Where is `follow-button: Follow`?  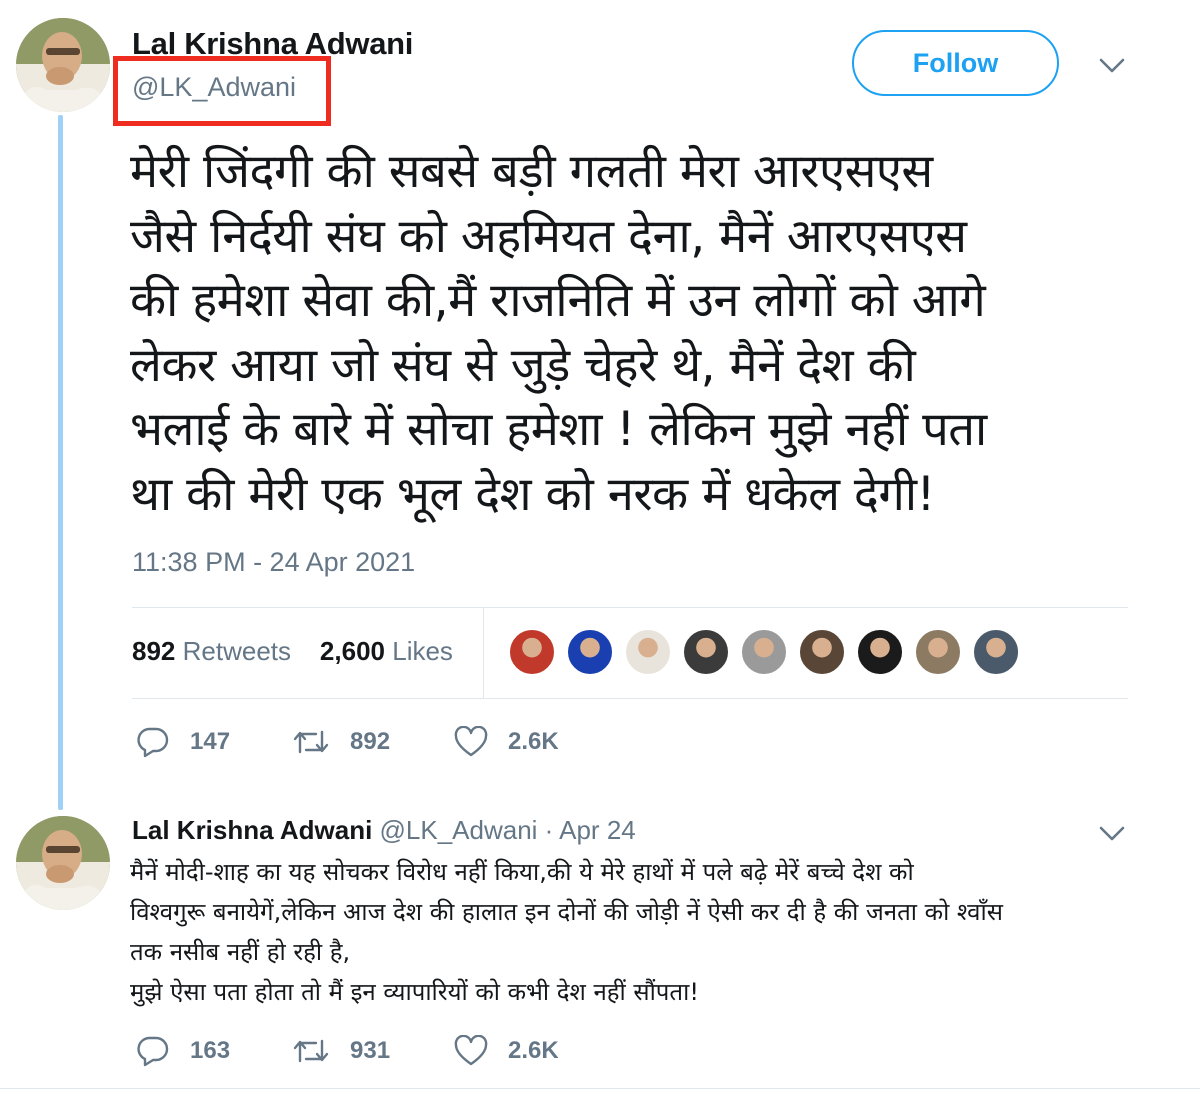 follow-button: Follow is located at coordinates (955, 63).